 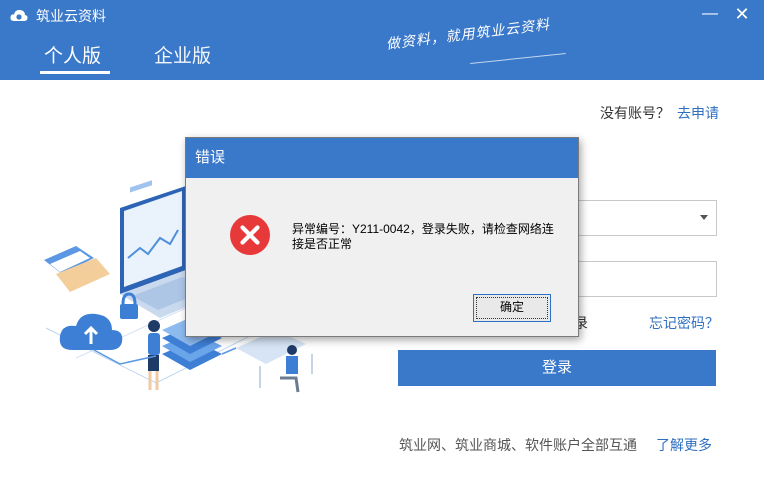 What do you see at coordinates (684, 323) in the screenshot?
I see `forgot-password-link: 忘记密码？` at bounding box center [684, 323].